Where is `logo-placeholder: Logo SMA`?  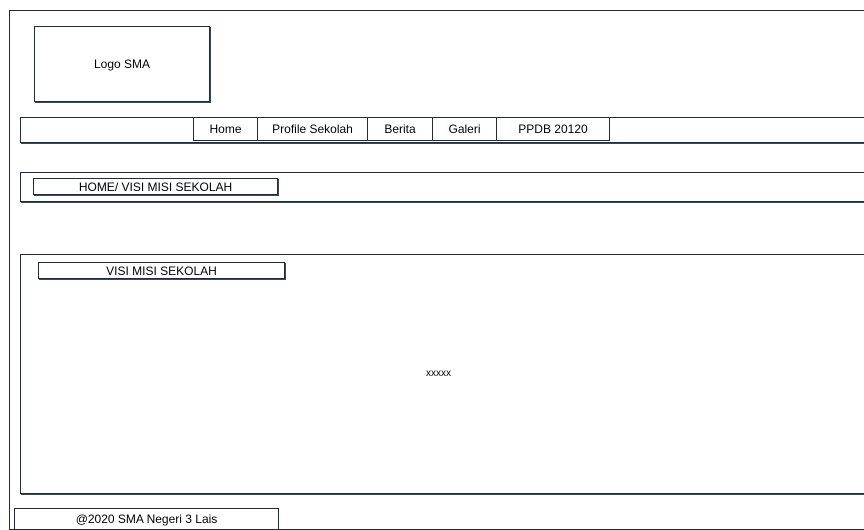 logo-placeholder: Logo SMA is located at coordinates (122, 64).